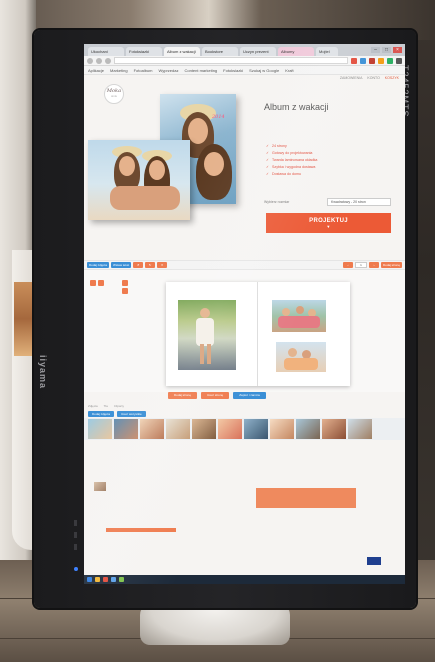  What do you see at coordinates (249, 395) in the screenshot?
I see `save-order-button: Zapisz i zamów` at bounding box center [249, 395].